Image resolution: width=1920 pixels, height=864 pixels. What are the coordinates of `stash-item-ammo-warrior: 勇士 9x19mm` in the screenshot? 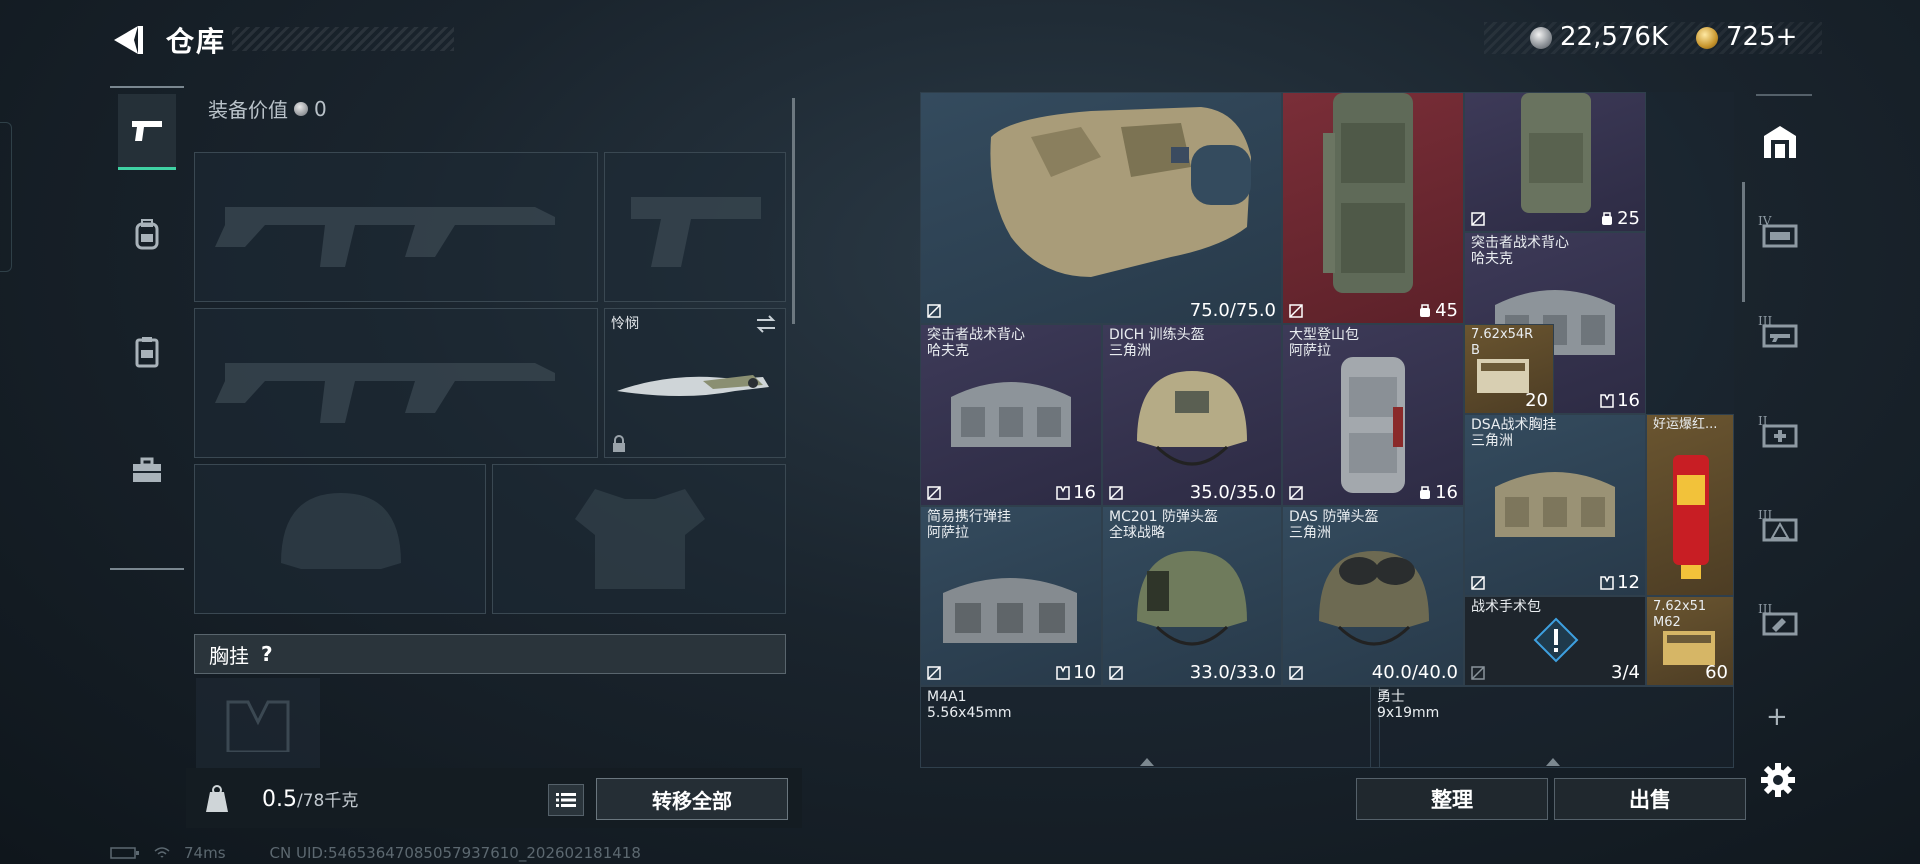 It's located at (1552, 727).